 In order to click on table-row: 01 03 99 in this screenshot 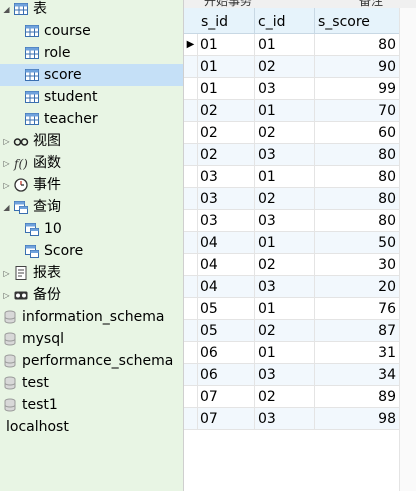, I will do `click(300, 89)`.